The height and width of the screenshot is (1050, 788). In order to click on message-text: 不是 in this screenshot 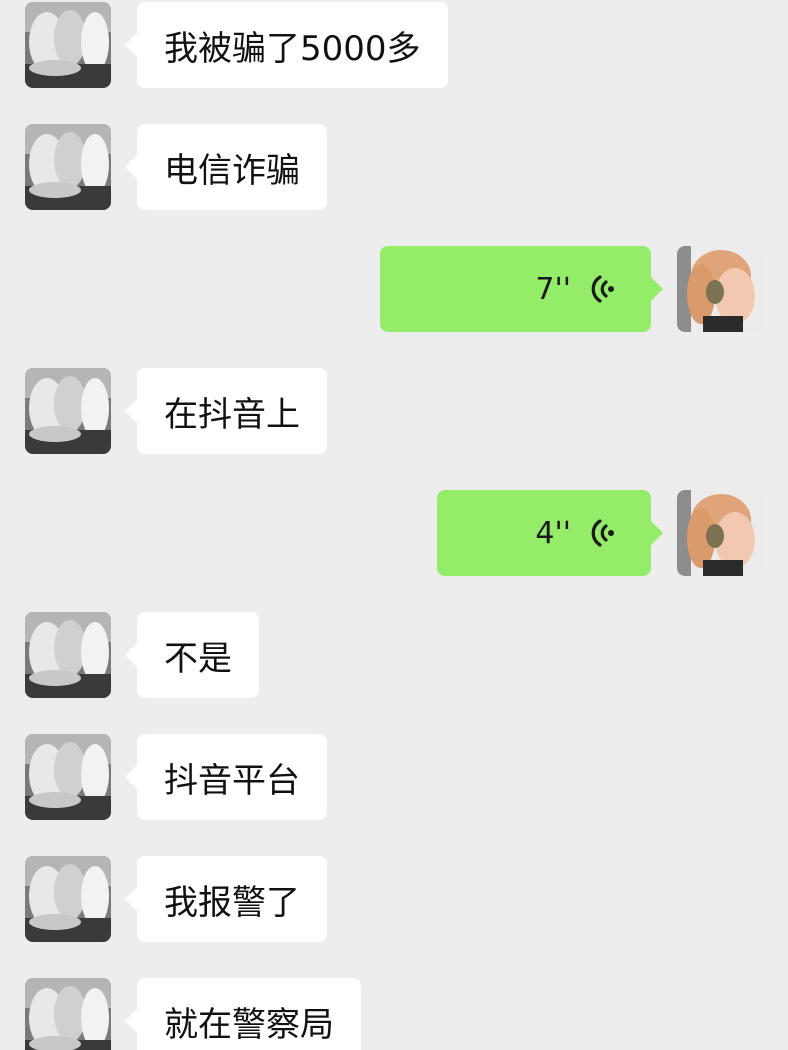, I will do `click(198, 658)`.